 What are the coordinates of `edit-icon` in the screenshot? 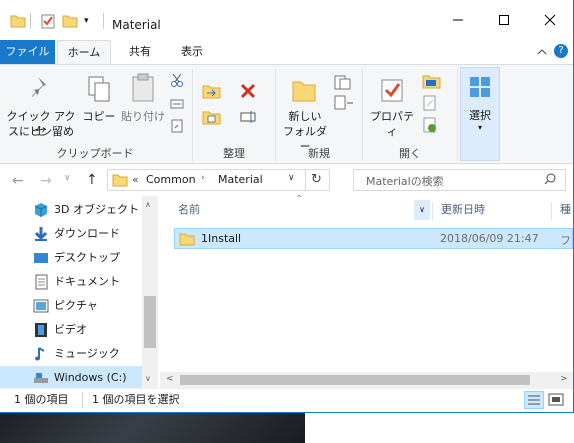 It's located at (430, 104).